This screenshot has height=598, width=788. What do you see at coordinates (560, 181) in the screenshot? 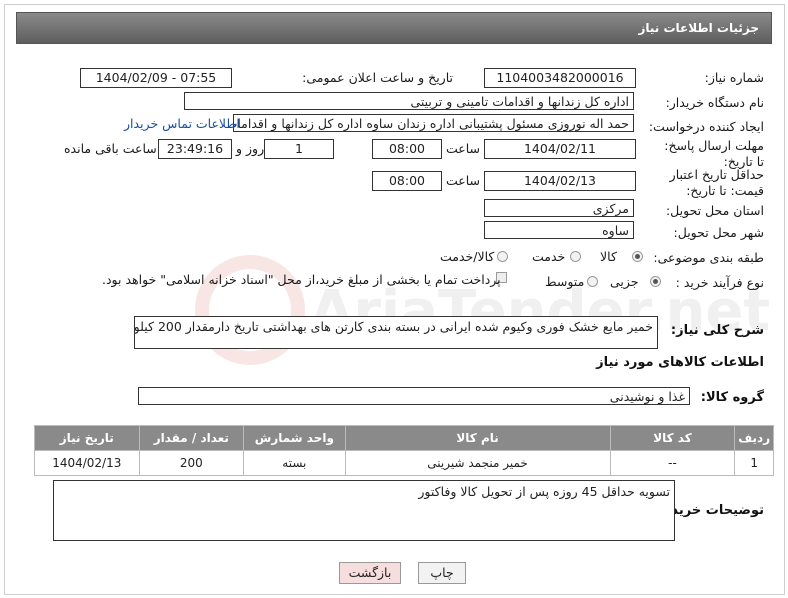
I see `price-date-field: 1404/02/13` at bounding box center [560, 181].